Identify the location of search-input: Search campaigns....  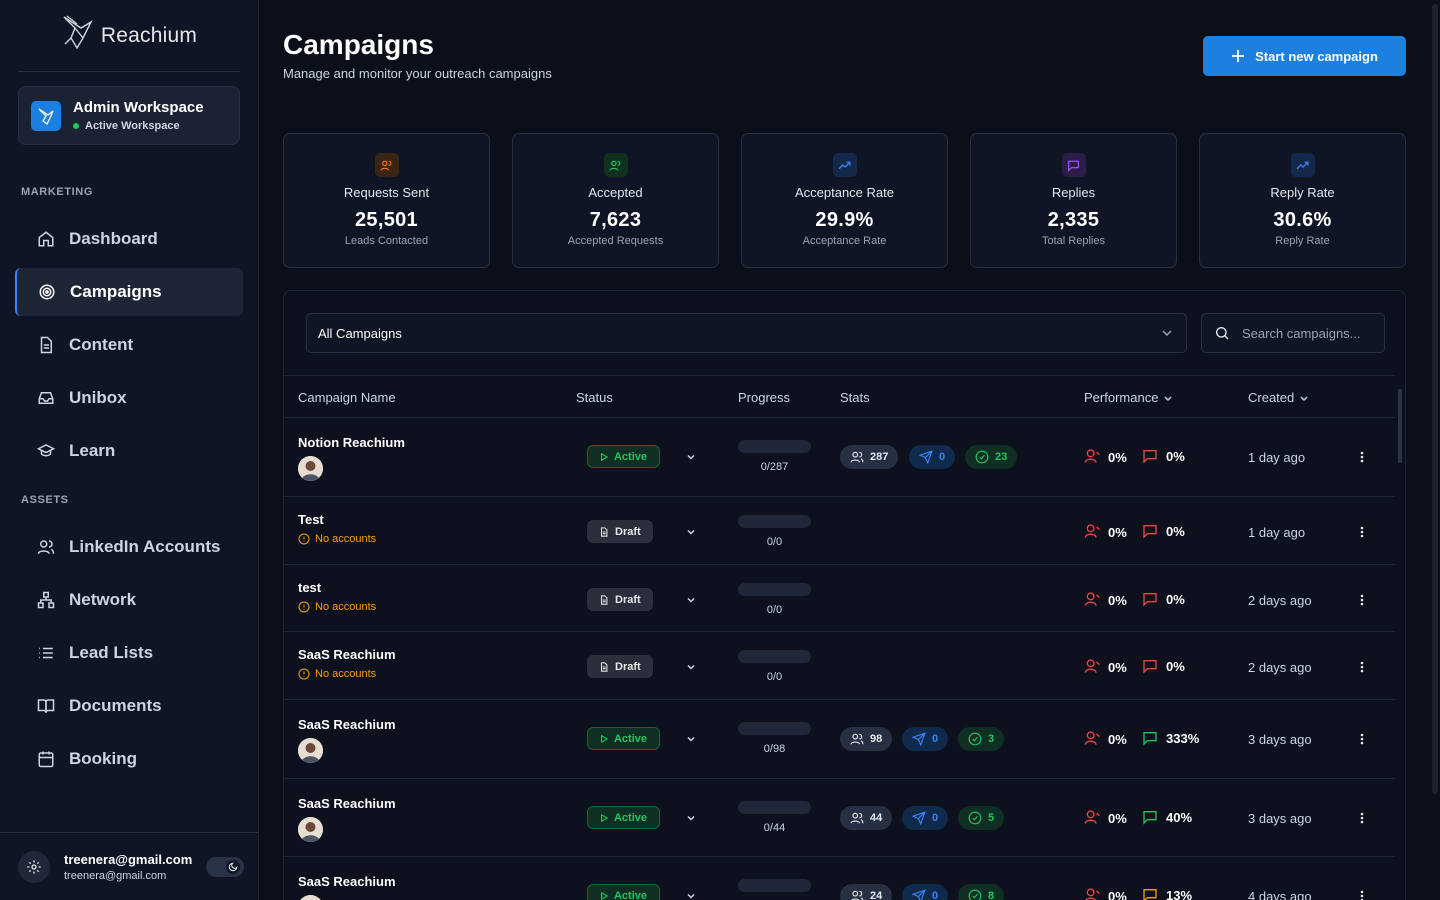
(1293, 333).